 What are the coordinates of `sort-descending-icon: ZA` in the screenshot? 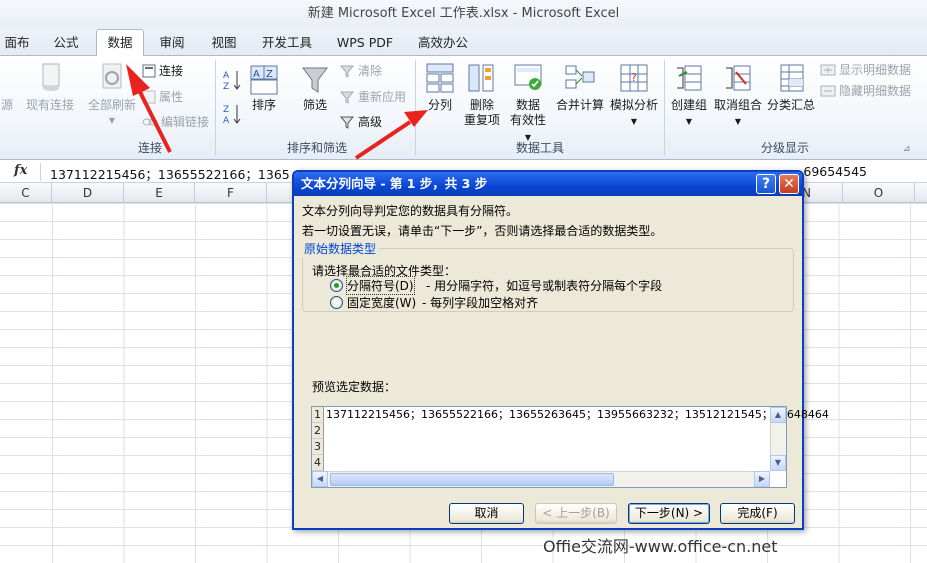 It's located at (232, 115).